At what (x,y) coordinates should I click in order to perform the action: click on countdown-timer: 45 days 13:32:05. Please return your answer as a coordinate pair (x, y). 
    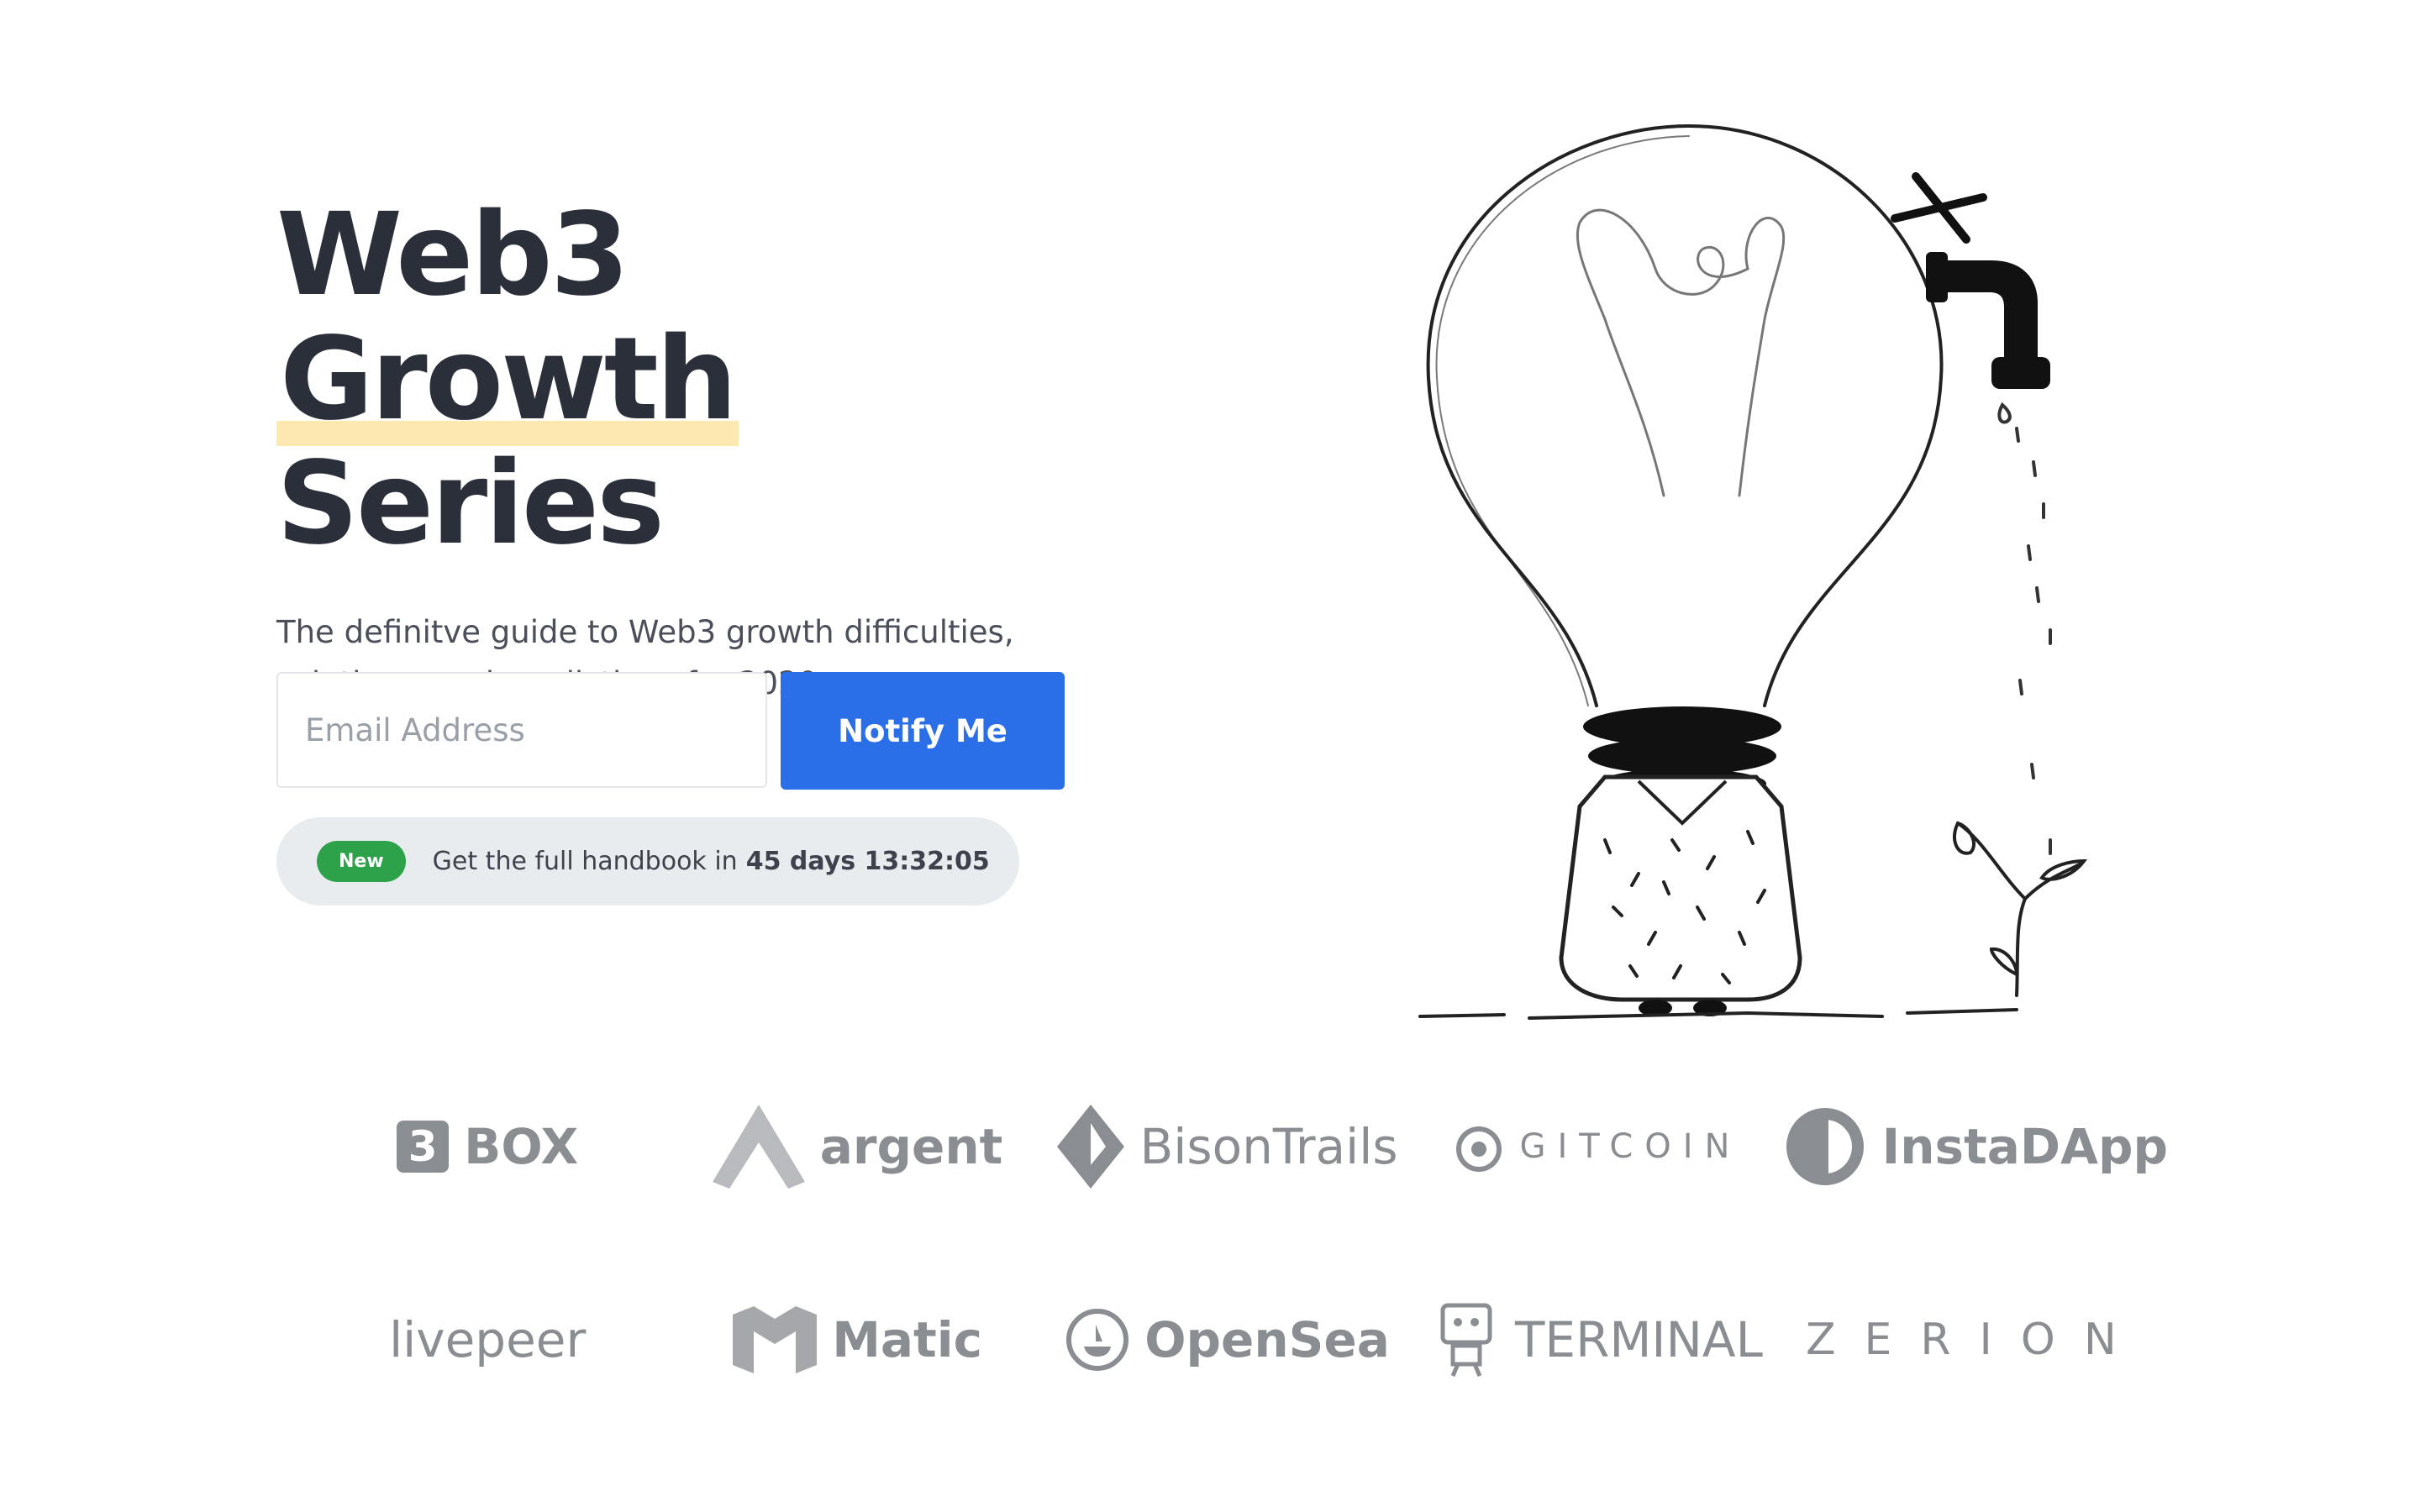
    Looking at the image, I should click on (868, 861).